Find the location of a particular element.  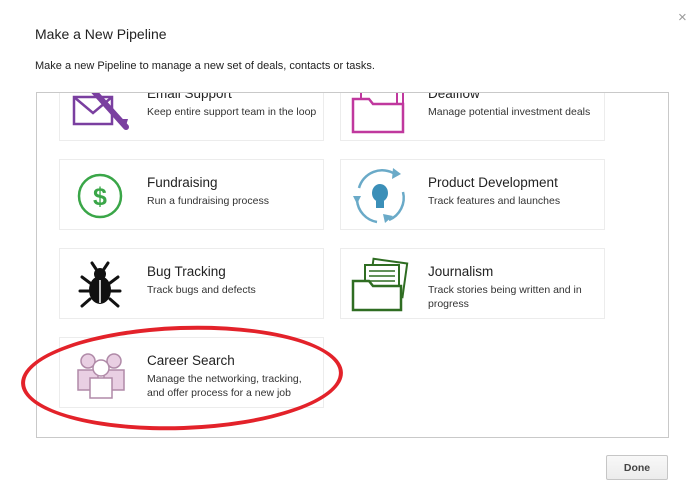

close-icon: × is located at coordinates (682, 17).